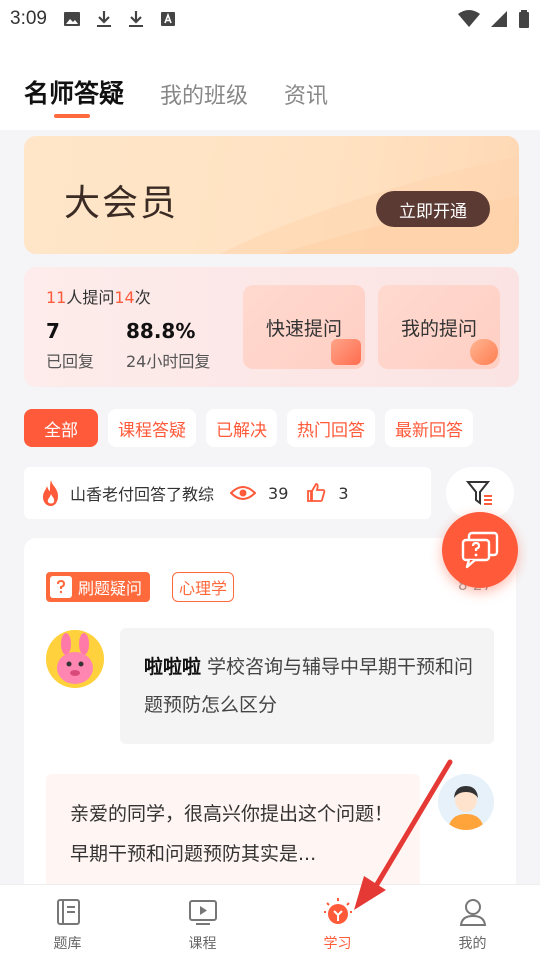 The image size is (540, 960). I want to click on asker-name: 啦啦啦, so click(173, 667).